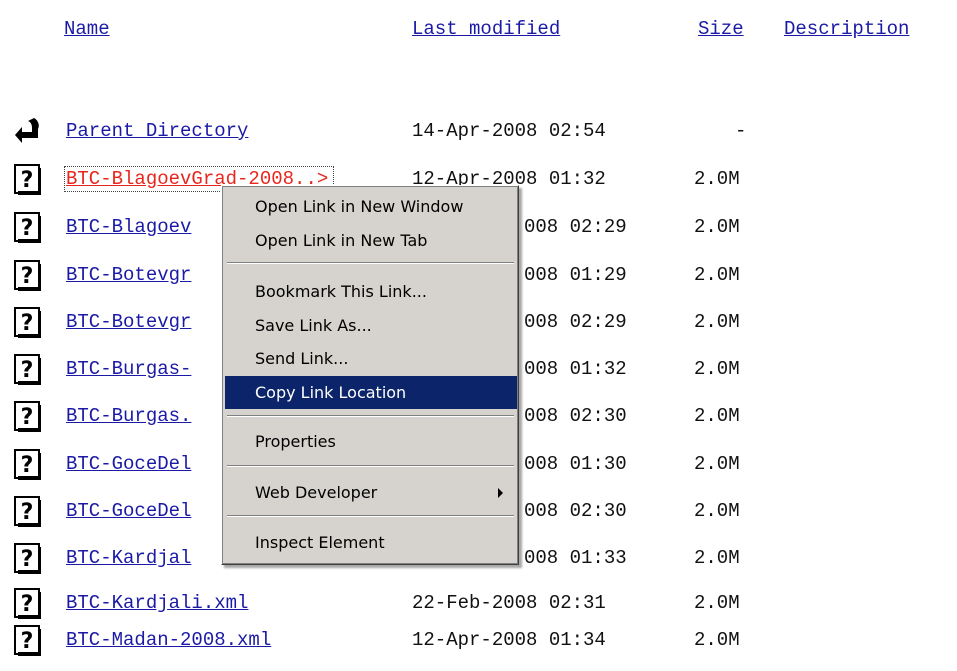  Describe the element at coordinates (371, 442) in the screenshot. I see `menu-properties: Properties` at that location.